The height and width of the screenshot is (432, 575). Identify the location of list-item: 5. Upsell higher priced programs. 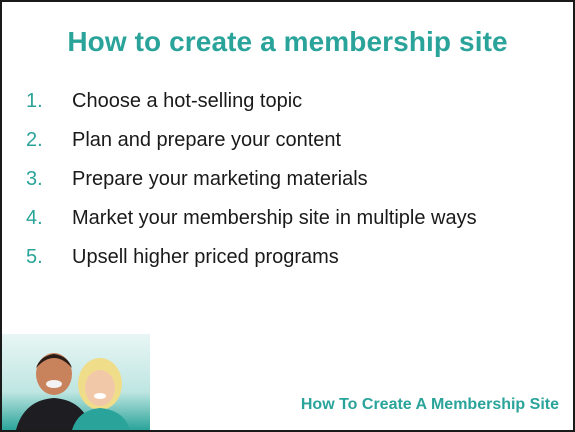
(291, 257).